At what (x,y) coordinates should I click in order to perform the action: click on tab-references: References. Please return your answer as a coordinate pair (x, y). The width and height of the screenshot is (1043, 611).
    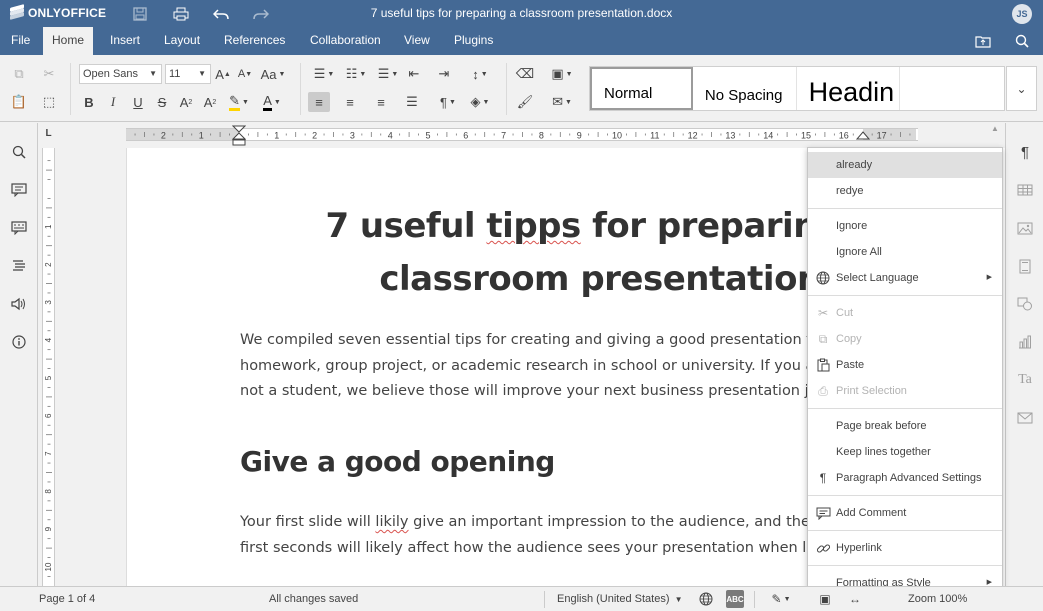
    Looking at the image, I should click on (254, 41).